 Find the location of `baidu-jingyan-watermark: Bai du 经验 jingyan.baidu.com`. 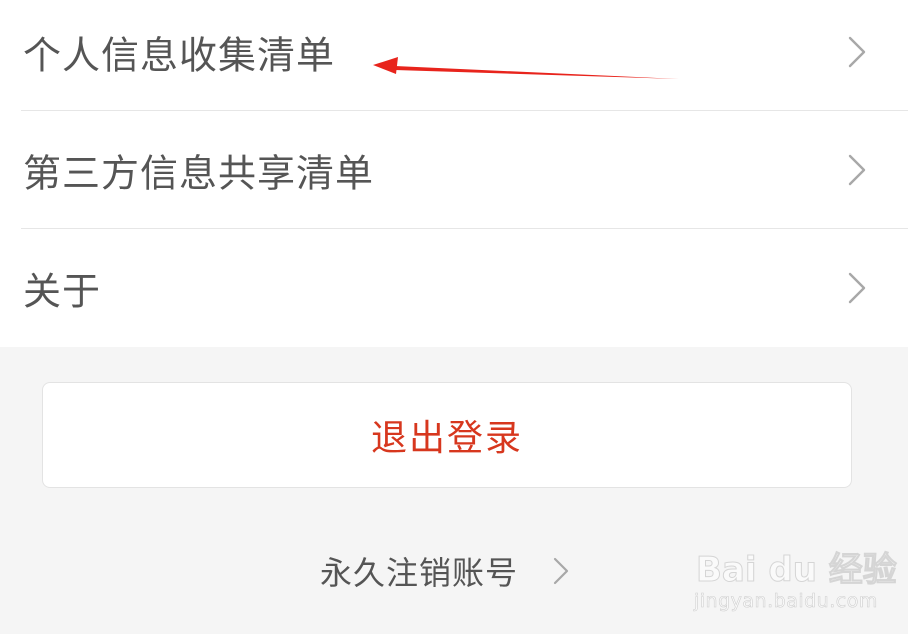

baidu-jingyan-watermark: Bai du 经验 jingyan.baidu.com is located at coordinates (796, 580).